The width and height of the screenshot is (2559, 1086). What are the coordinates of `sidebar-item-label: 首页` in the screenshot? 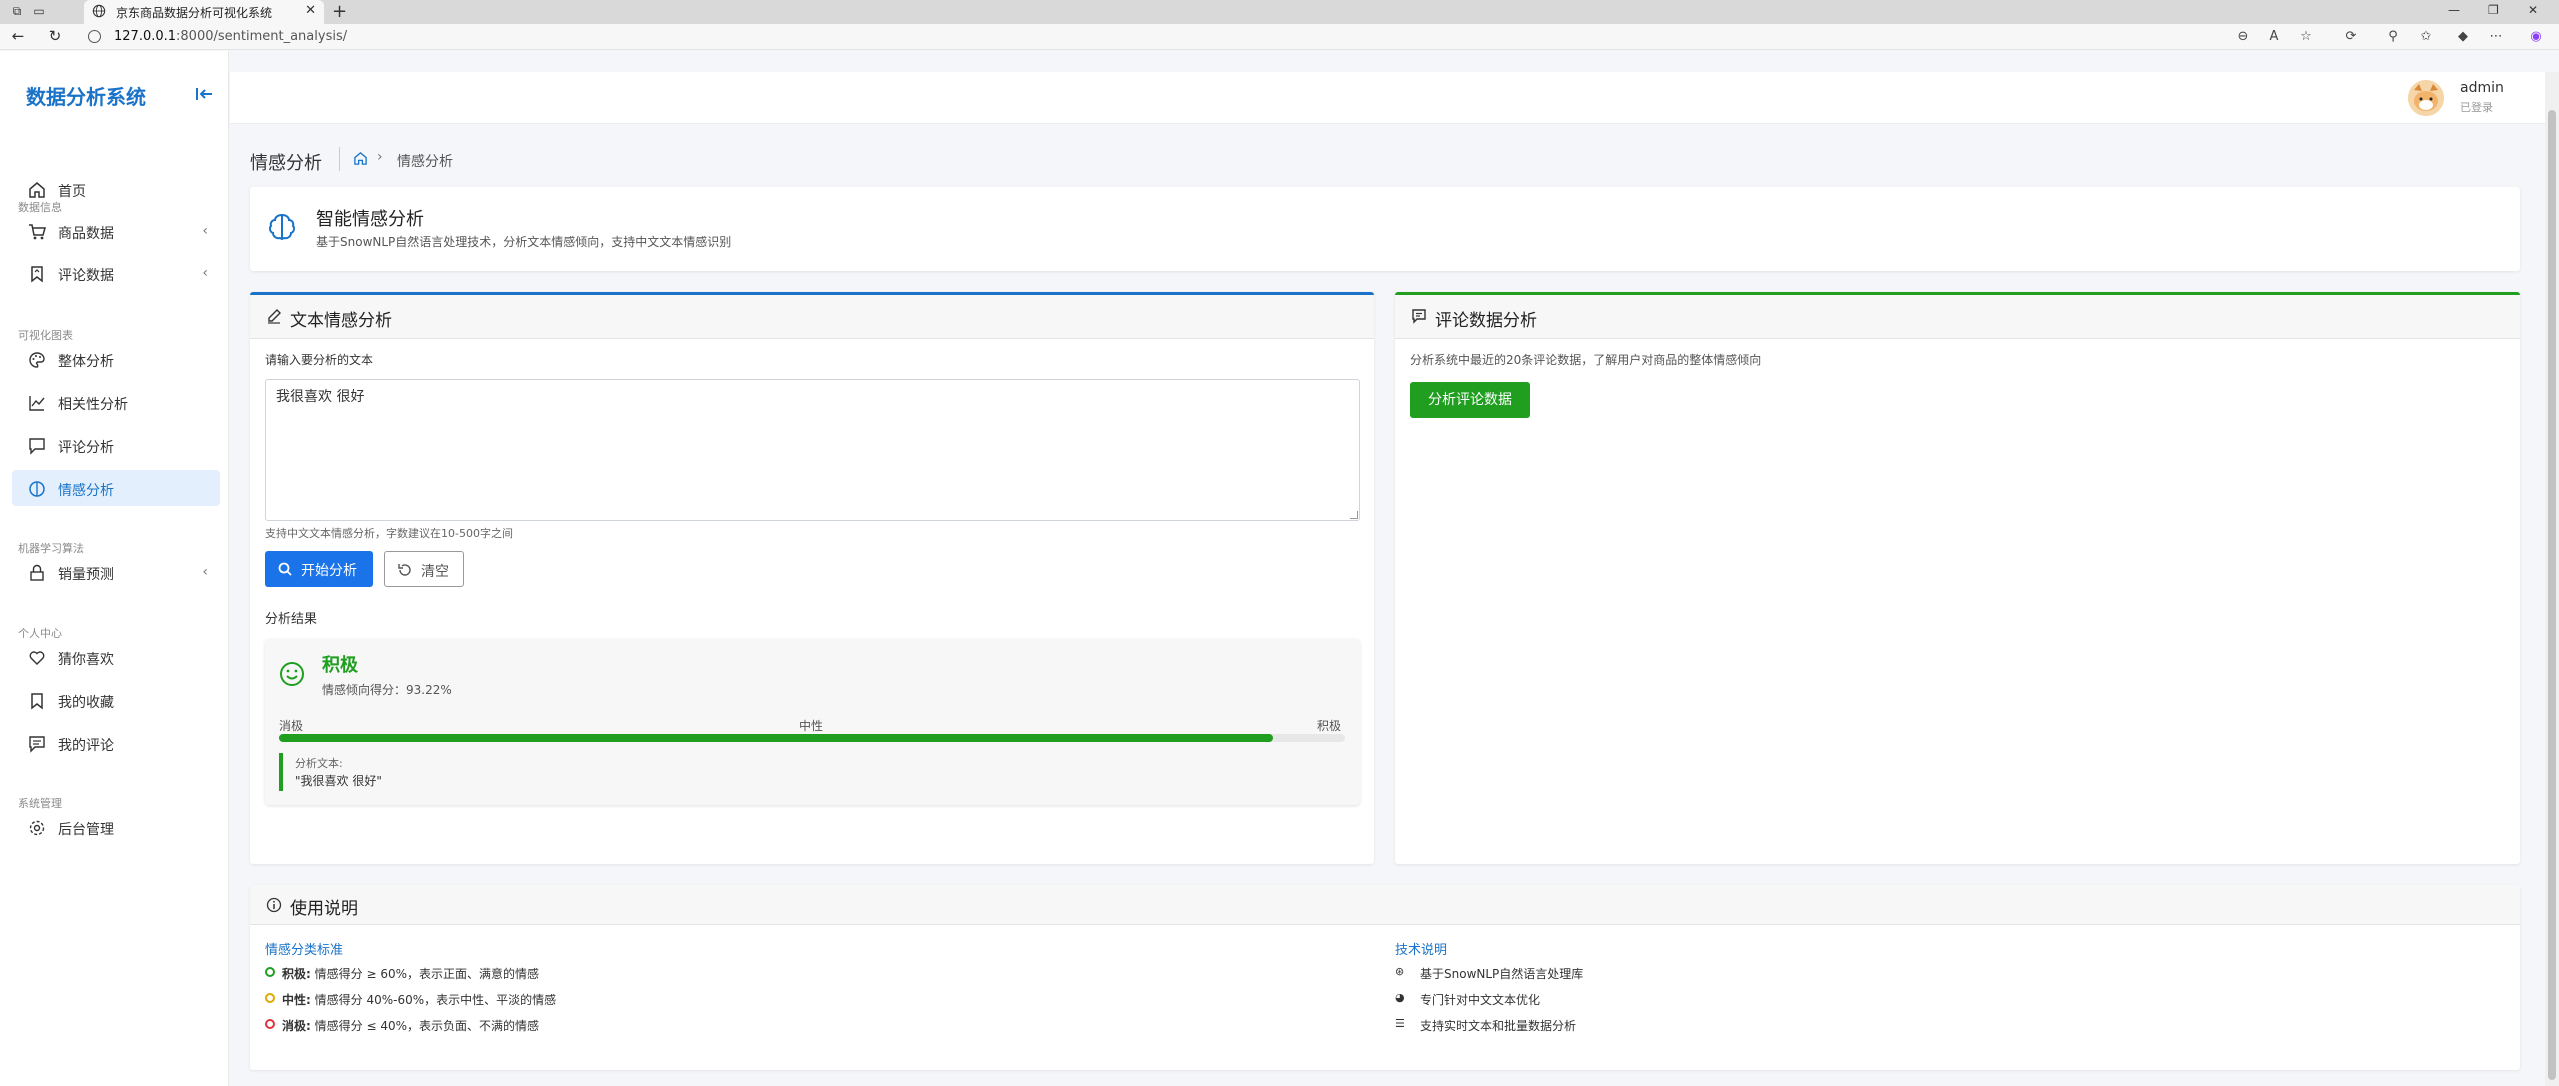 It's located at (72, 192).